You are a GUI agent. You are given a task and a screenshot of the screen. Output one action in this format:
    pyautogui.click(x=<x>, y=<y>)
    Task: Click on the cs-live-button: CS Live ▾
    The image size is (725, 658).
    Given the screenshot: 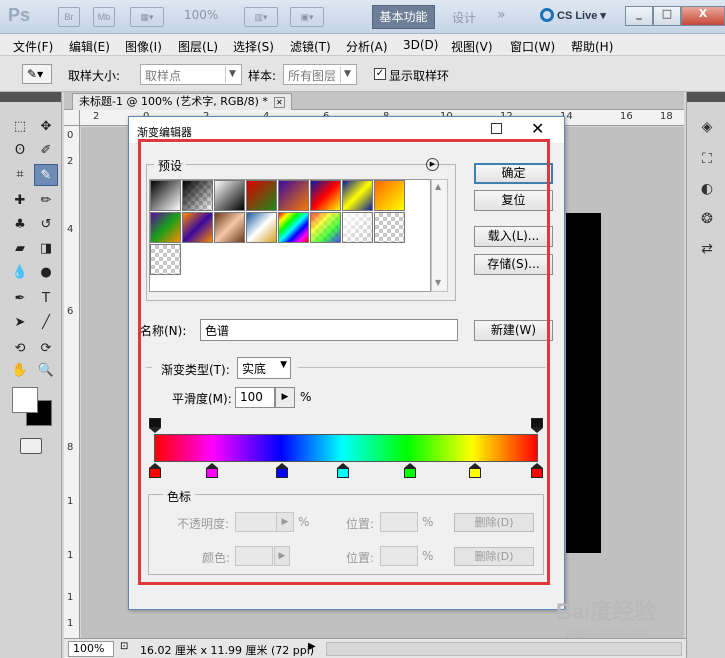 What is the action you would take?
    pyautogui.click(x=573, y=15)
    